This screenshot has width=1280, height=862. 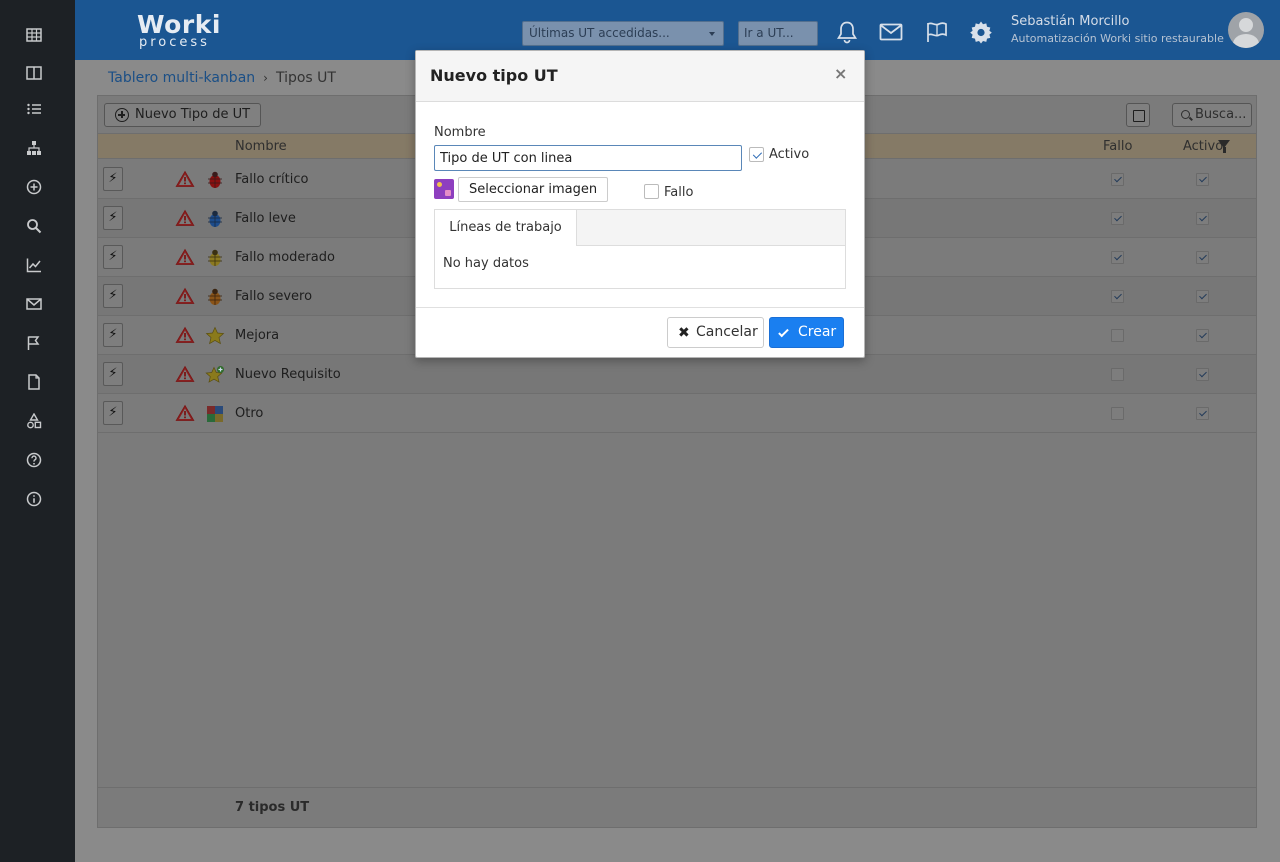 What do you see at coordinates (840, 73) in the screenshot?
I see `close-icon: ×` at bounding box center [840, 73].